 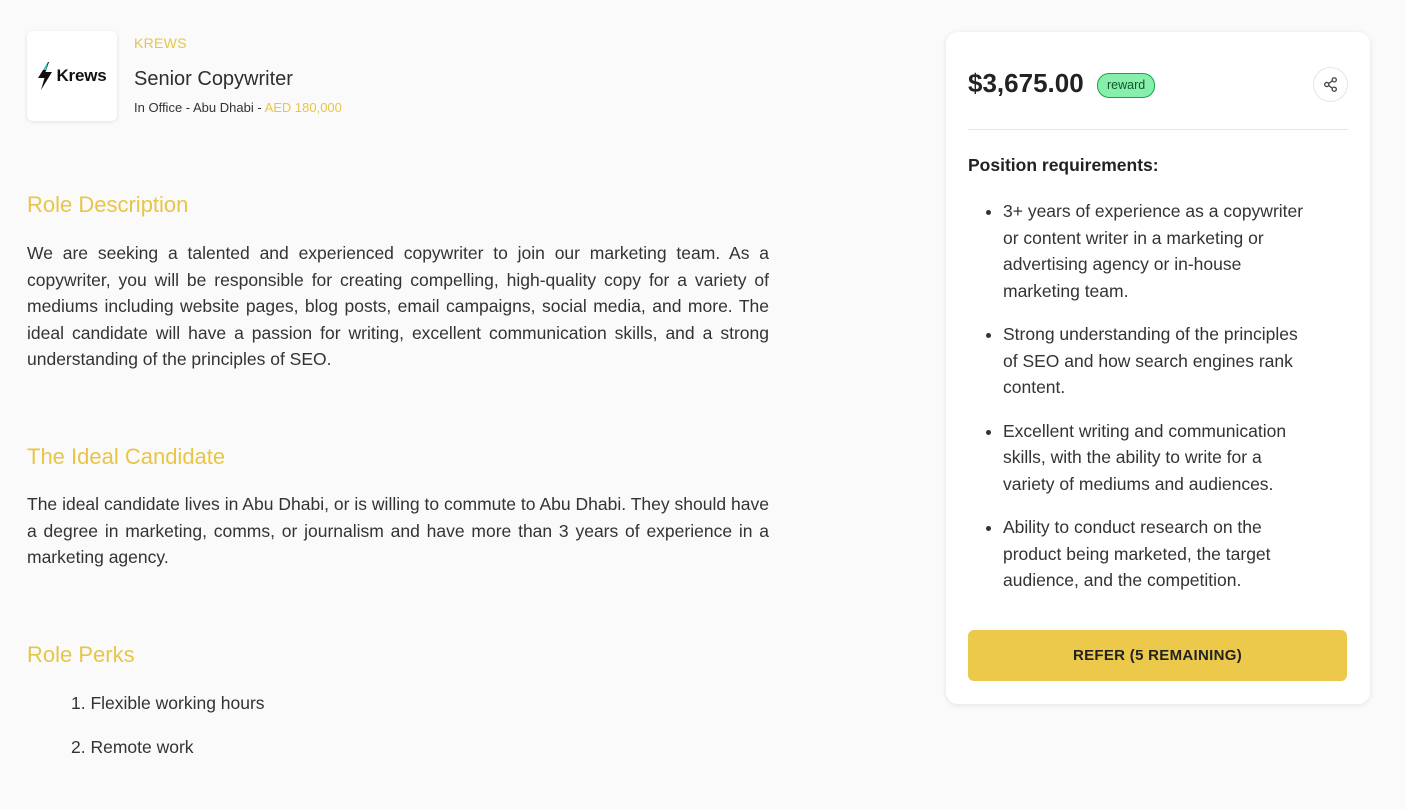 I want to click on share-icon, so click(x=1330, y=84).